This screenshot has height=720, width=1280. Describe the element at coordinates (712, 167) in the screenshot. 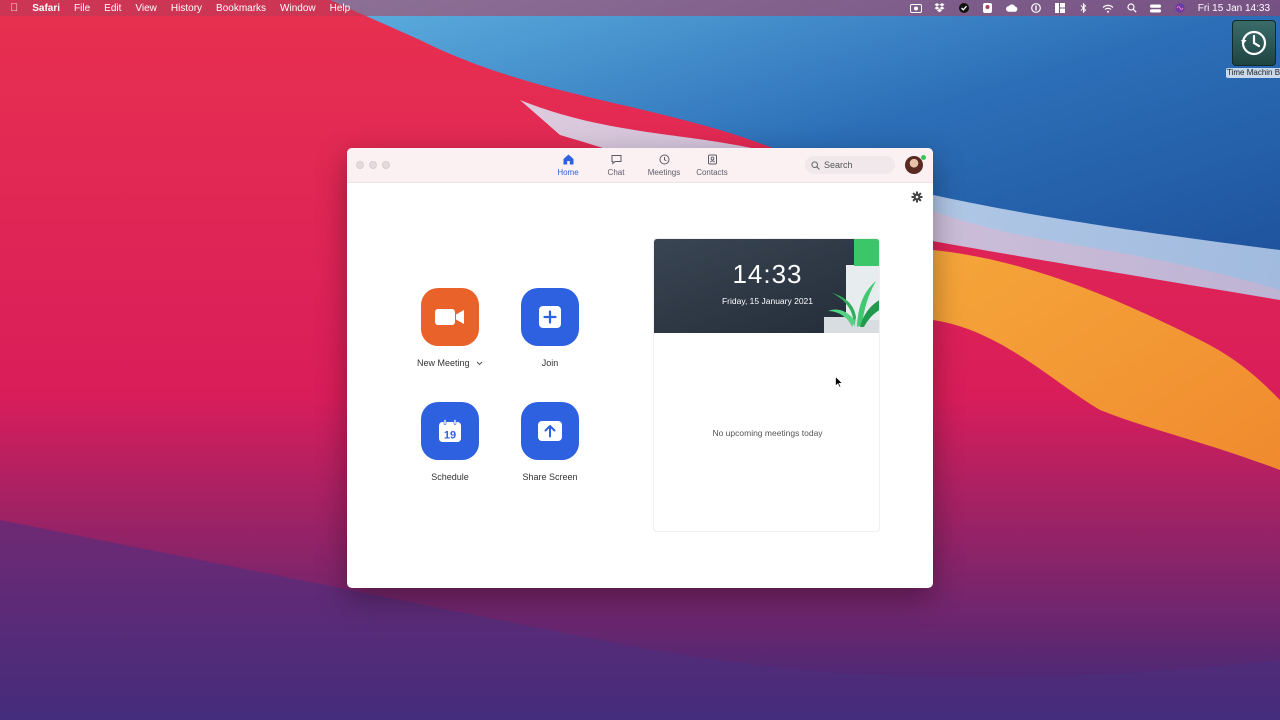

I see `tab-contacts: Contacts` at that location.